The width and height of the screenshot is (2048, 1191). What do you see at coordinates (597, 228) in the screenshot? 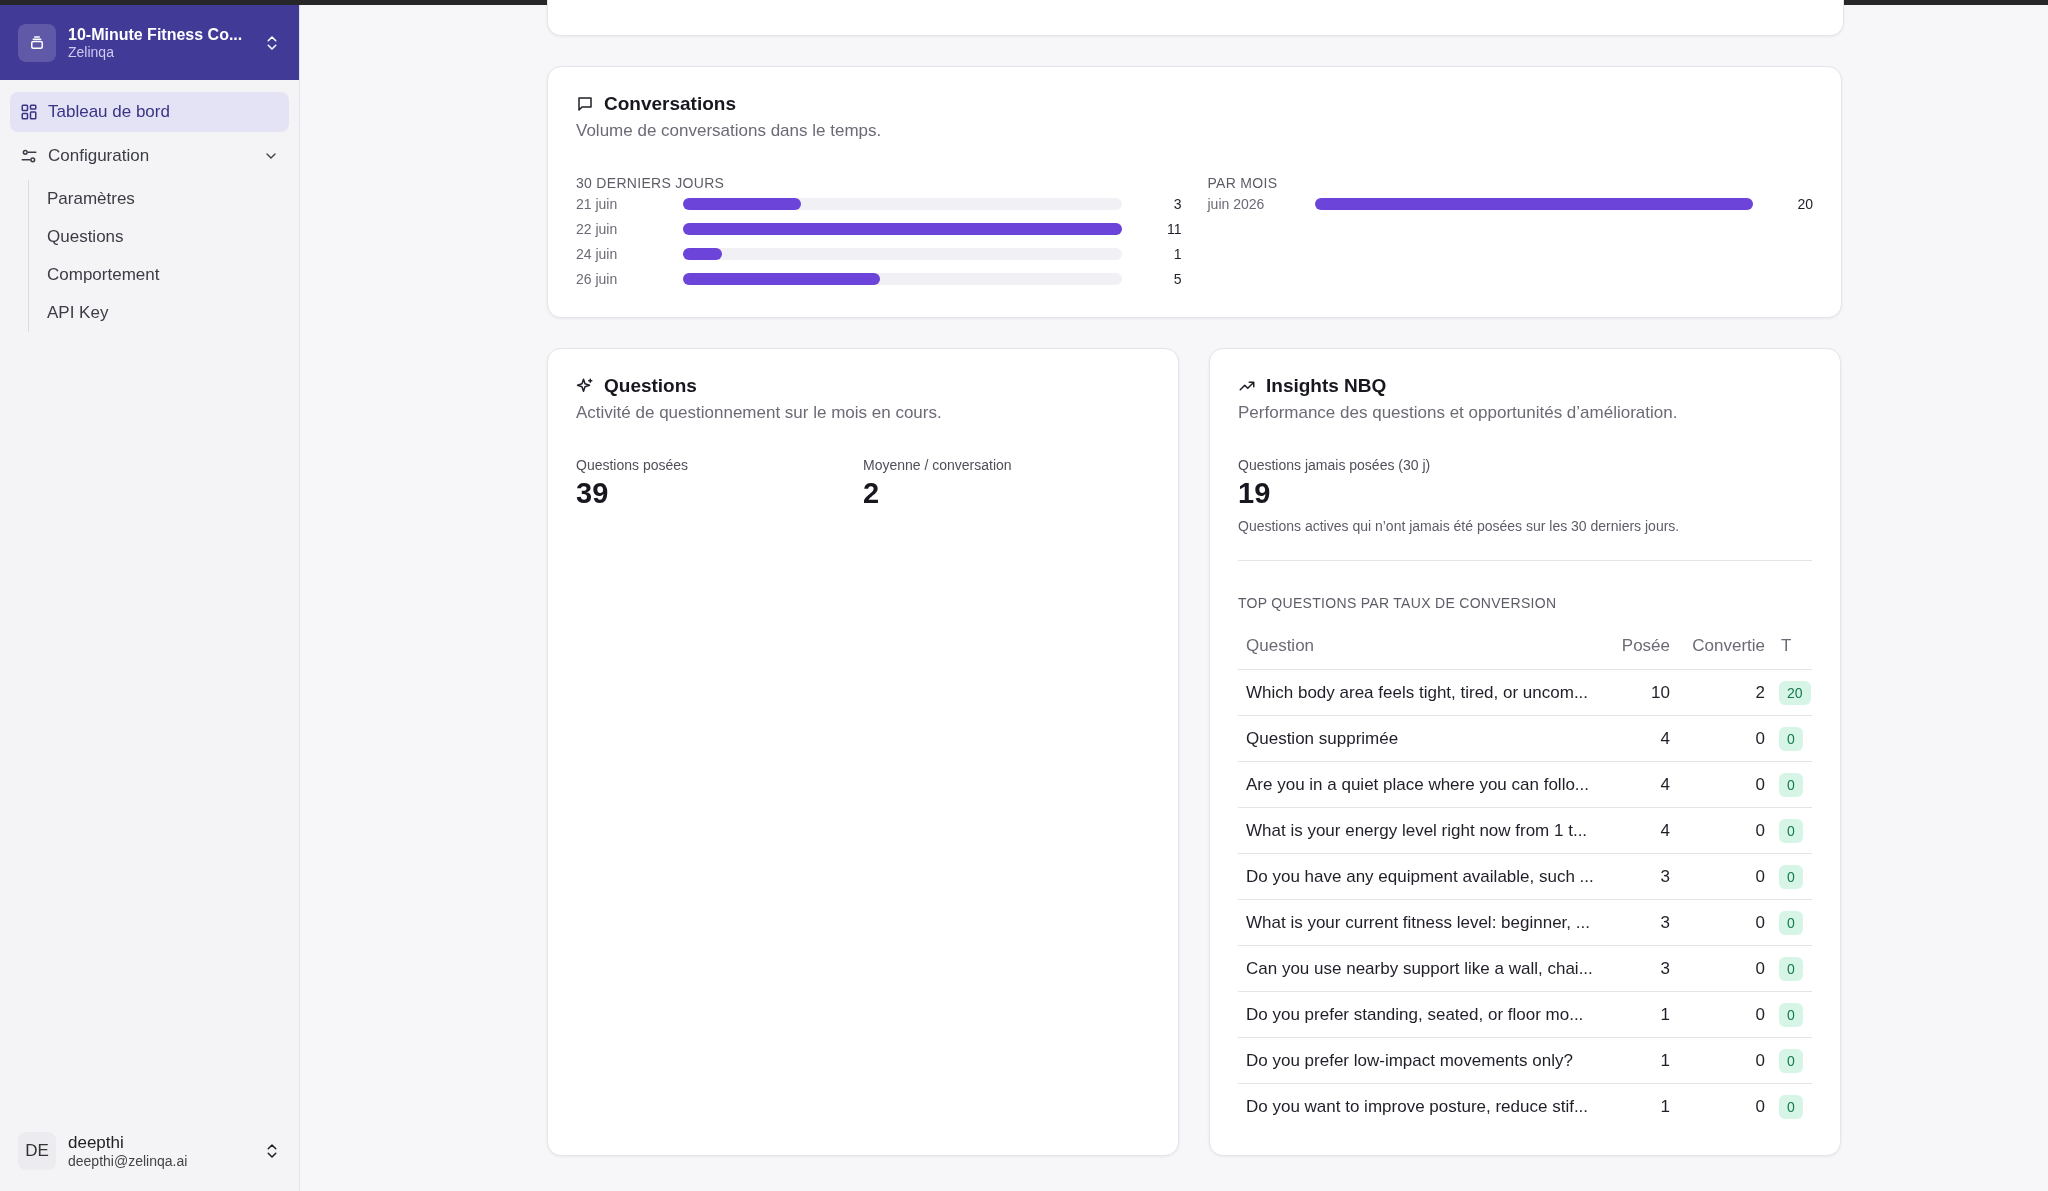
I see `bar-label: 22 juin` at bounding box center [597, 228].